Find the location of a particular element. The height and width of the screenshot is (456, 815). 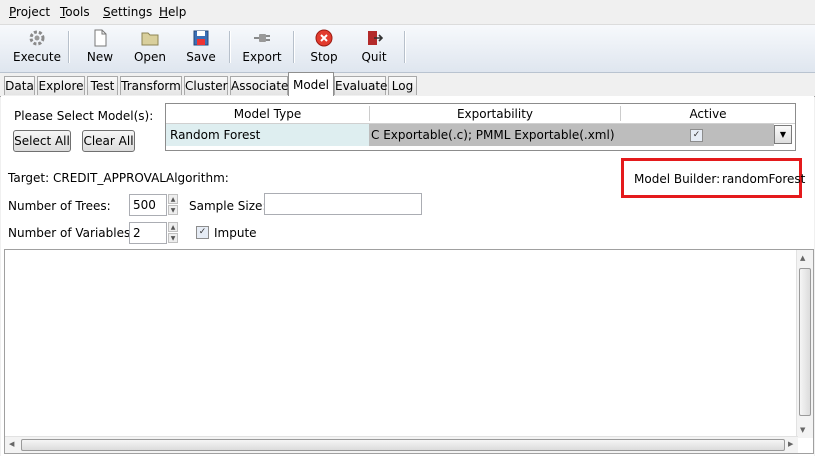

active-checkbox: ✓ is located at coordinates (696, 135).